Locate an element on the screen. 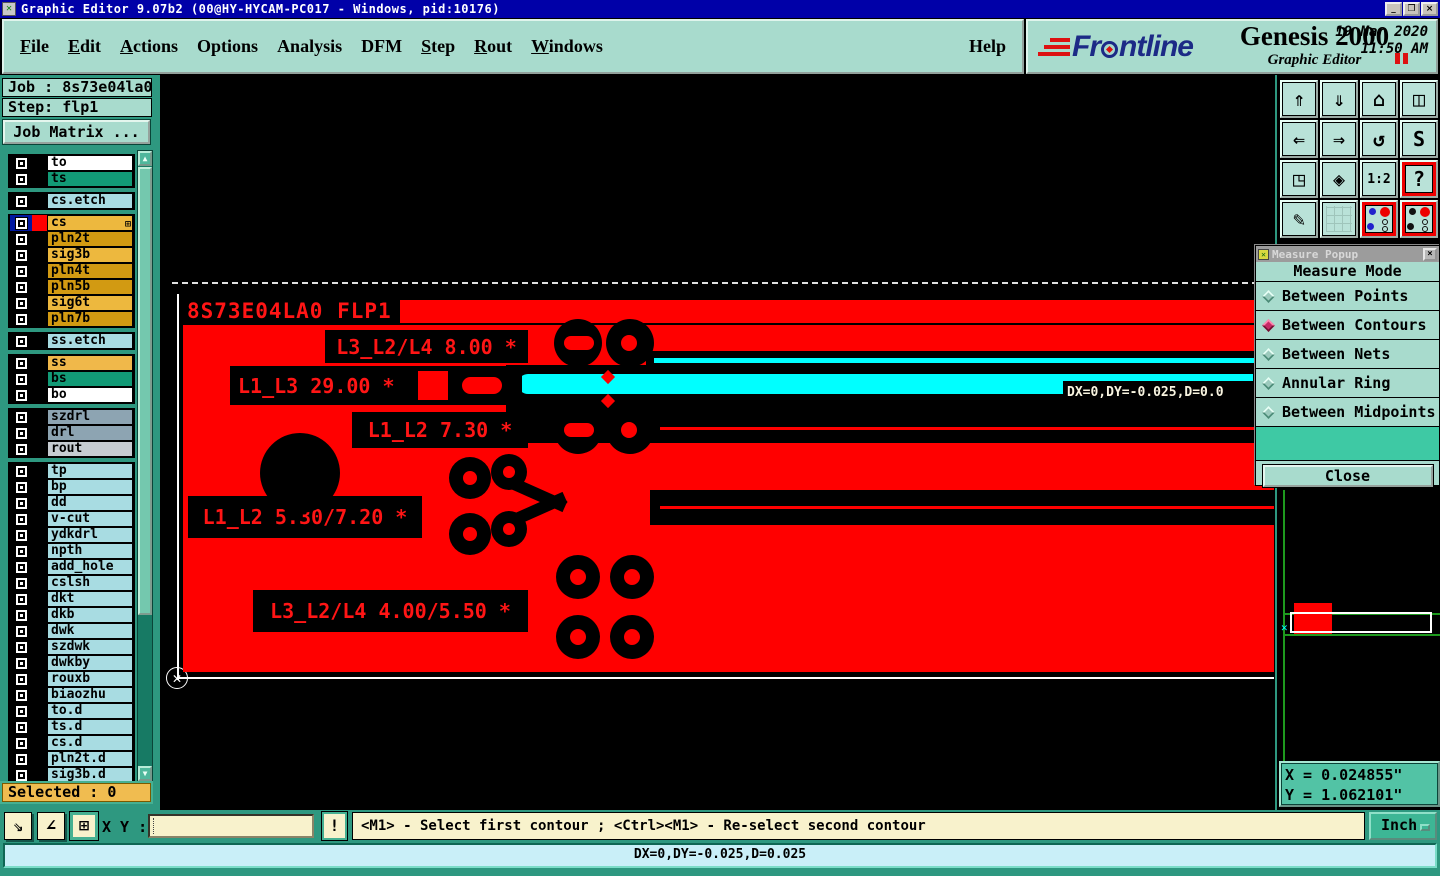  zoom-fit-button: ◳ is located at coordinates (1299, 179).